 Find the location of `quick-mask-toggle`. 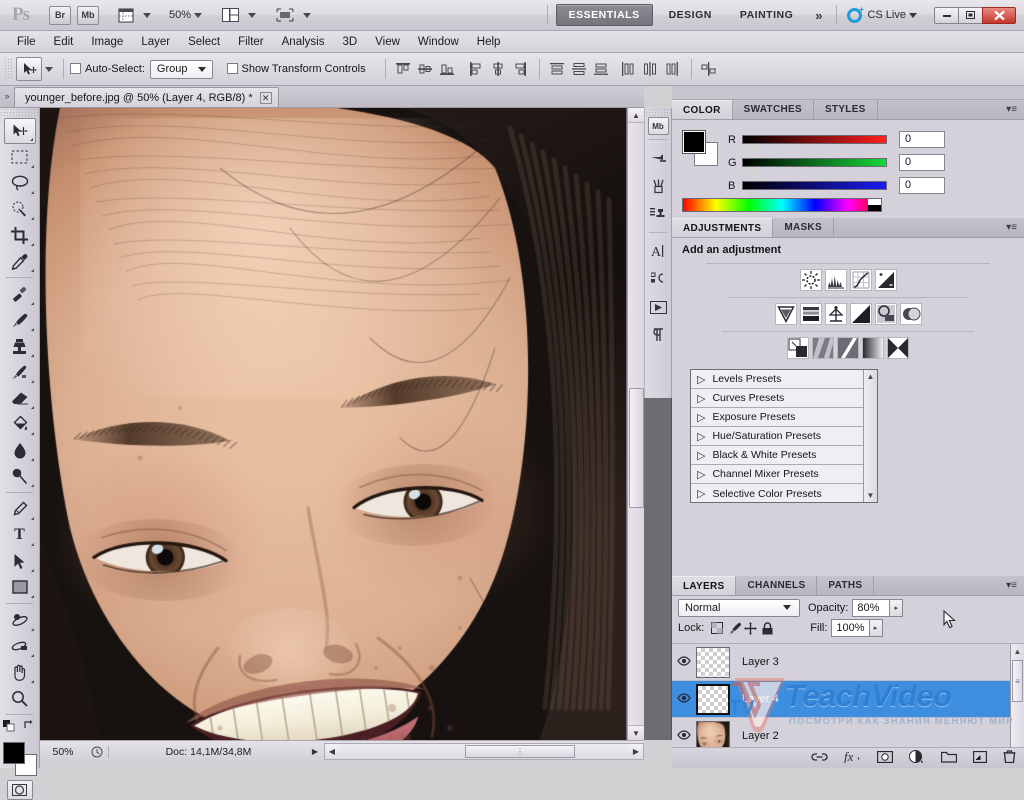

quick-mask-toggle is located at coordinates (19, 790).